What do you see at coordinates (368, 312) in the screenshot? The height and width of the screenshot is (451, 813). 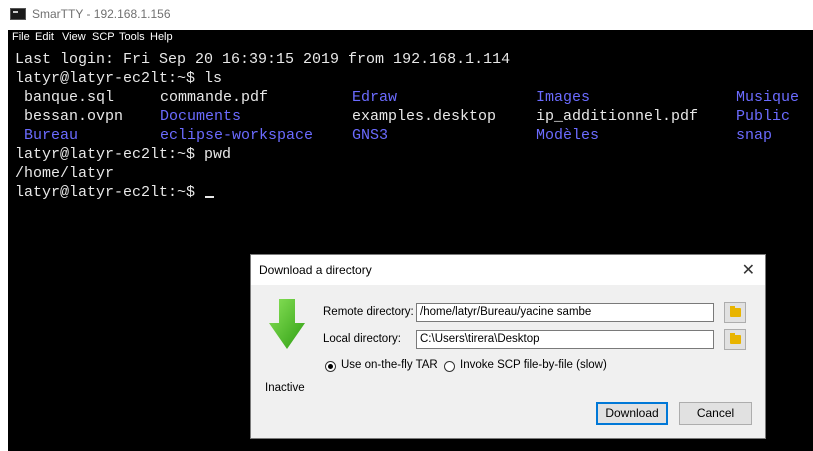 I see `remote-directory-label: Remote directory:` at bounding box center [368, 312].